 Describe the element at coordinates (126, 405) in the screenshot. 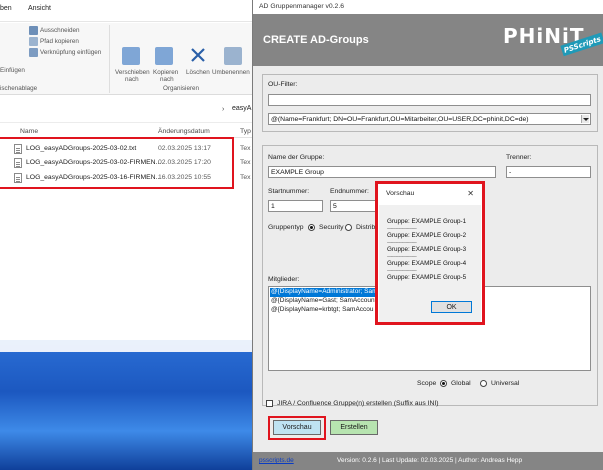

I see `desktop-background` at that location.